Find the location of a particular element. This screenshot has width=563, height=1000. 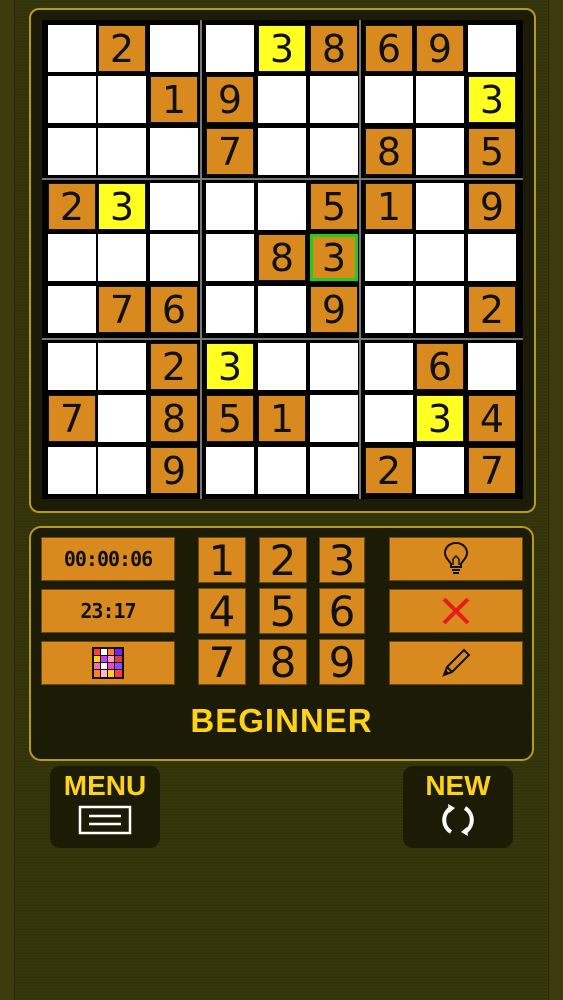

numpad-1: 1 is located at coordinates (222, 560).